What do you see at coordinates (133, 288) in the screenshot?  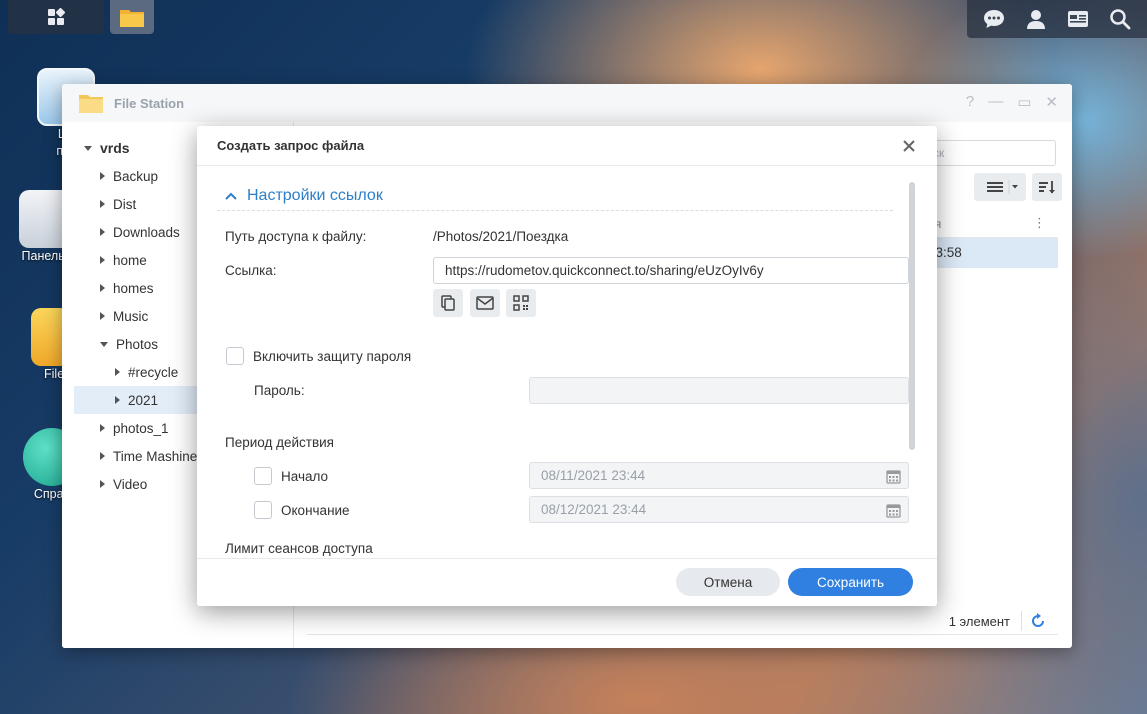 I see `tree-item-label: homes` at bounding box center [133, 288].